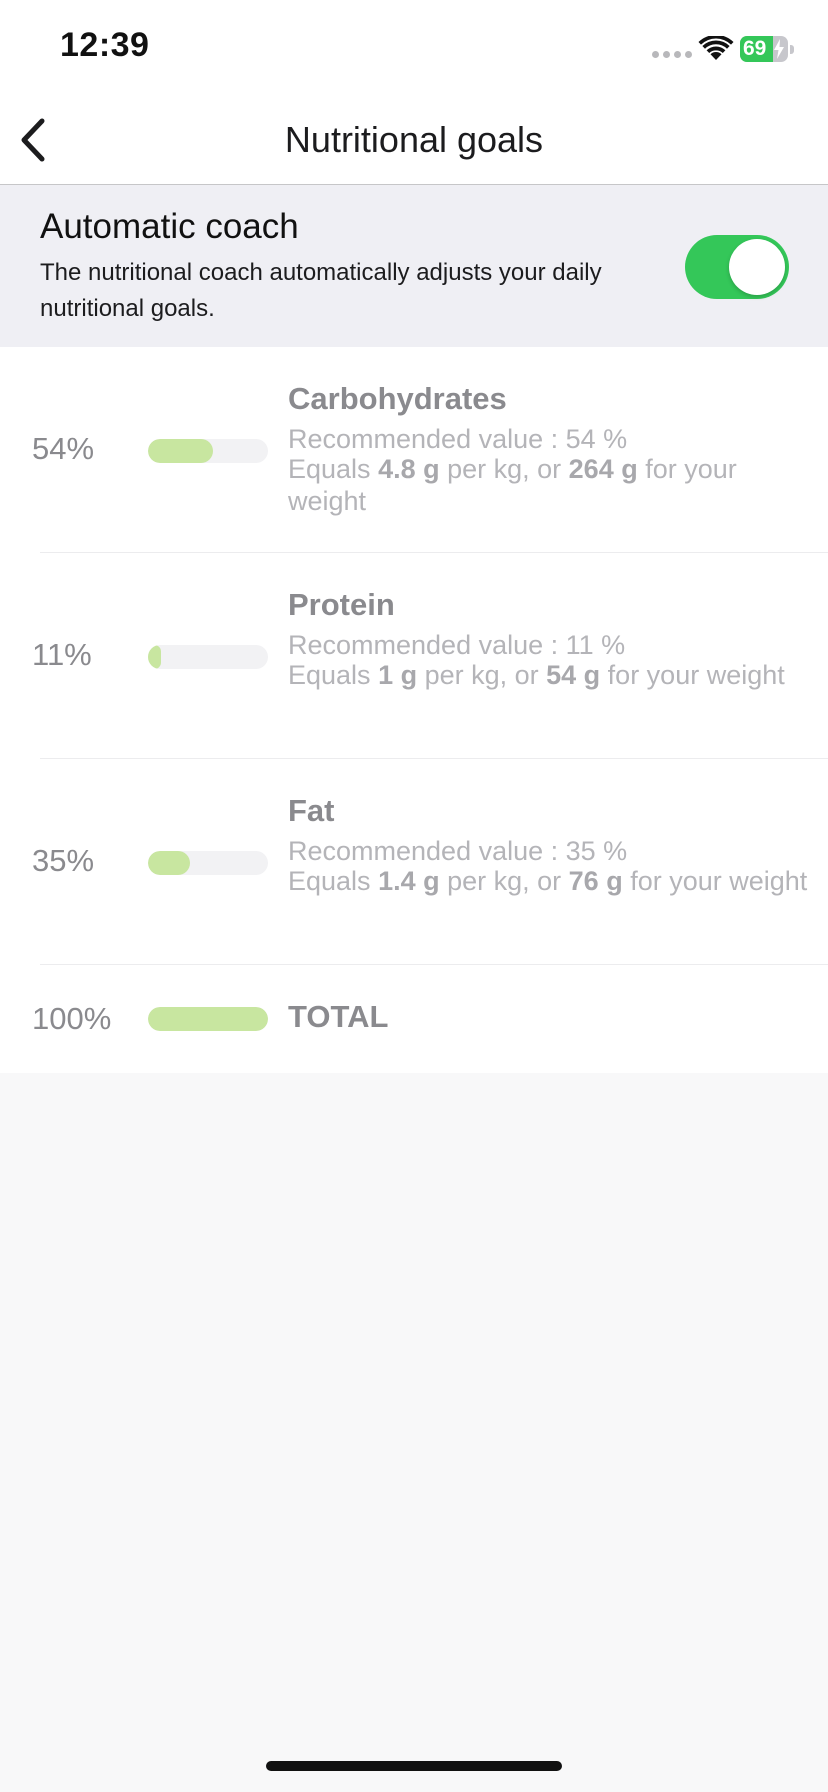 The width and height of the screenshot is (828, 1792). Describe the element at coordinates (397, 398) in the screenshot. I see `macro-name: Carbohydrates` at that location.